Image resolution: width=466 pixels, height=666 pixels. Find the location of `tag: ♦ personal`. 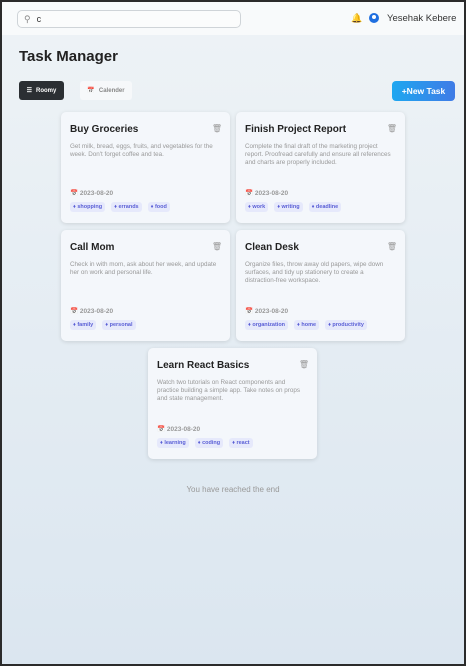

tag: ♦ personal is located at coordinates (119, 325).